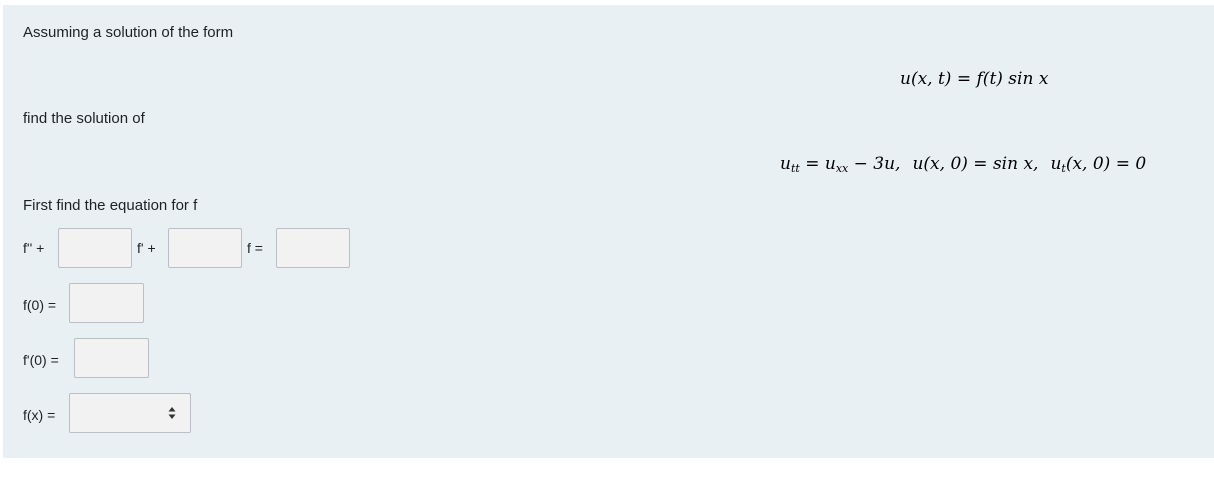 Image resolution: width=1214 pixels, height=494 pixels. Describe the element at coordinates (785, 164) in the screenshot. I see `pde-u: u` at that location.